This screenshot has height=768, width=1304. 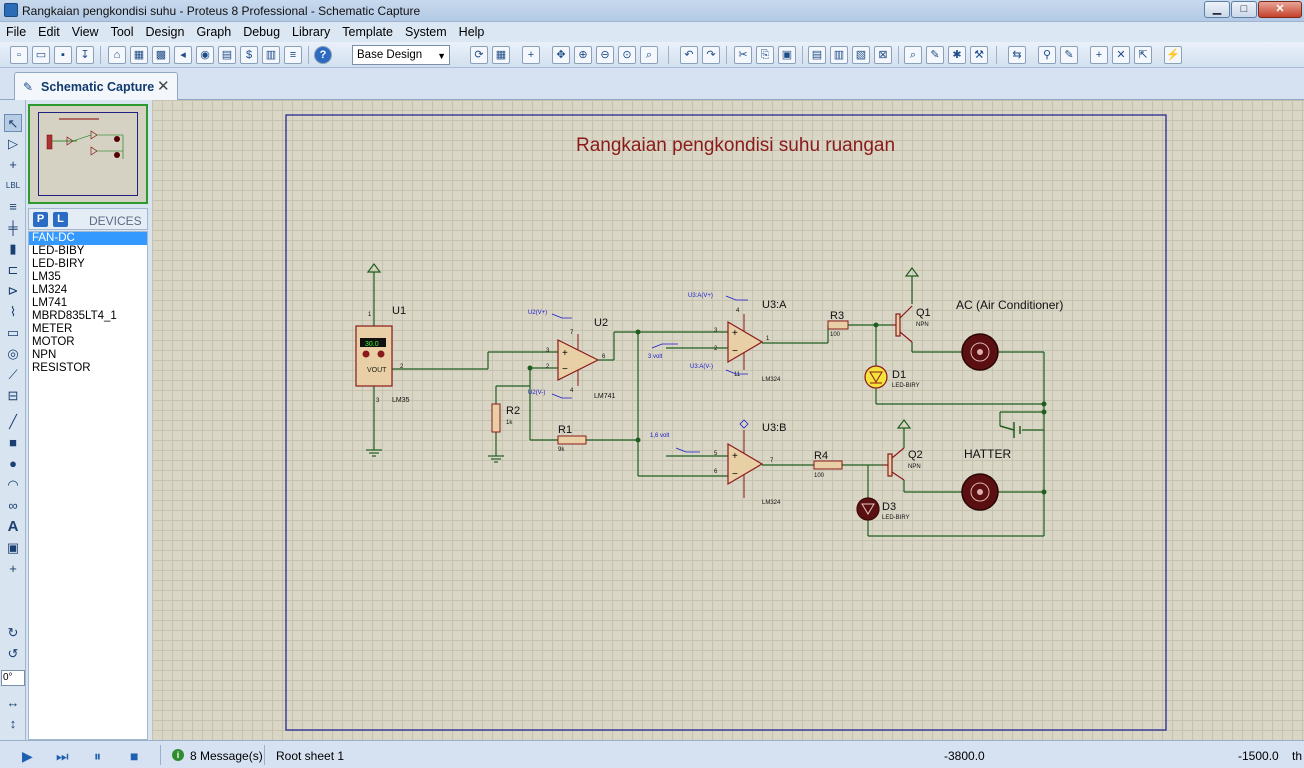 I want to click on opamp-u2: + −, so click(x=578, y=360).